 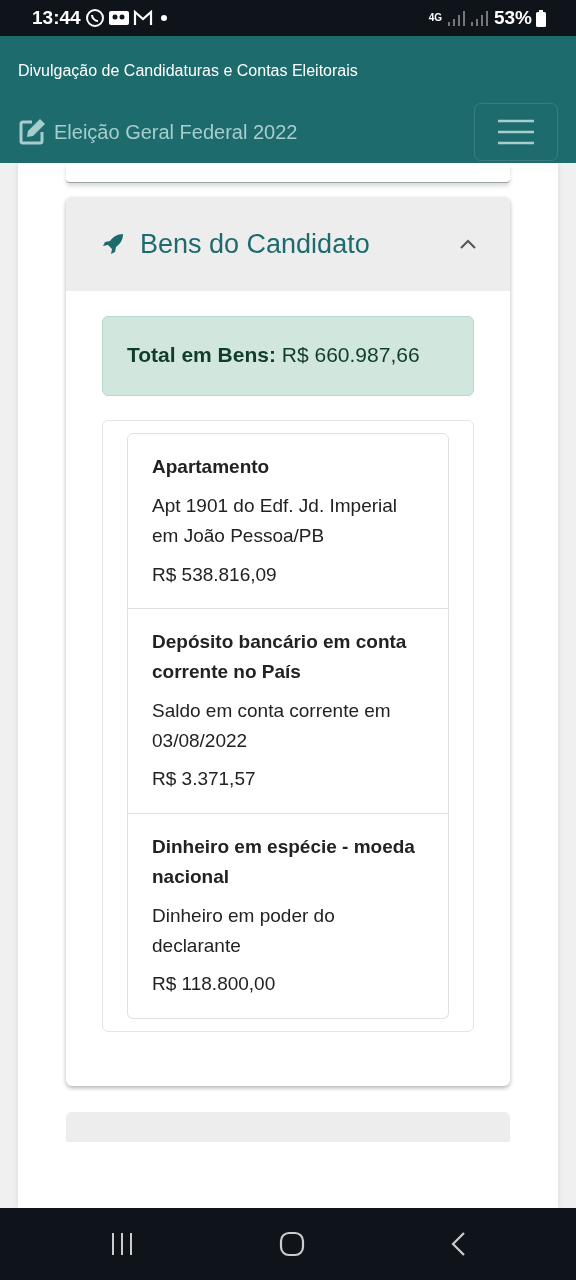 What do you see at coordinates (113, 244) in the screenshot?
I see `rocket-icon` at bounding box center [113, 244].